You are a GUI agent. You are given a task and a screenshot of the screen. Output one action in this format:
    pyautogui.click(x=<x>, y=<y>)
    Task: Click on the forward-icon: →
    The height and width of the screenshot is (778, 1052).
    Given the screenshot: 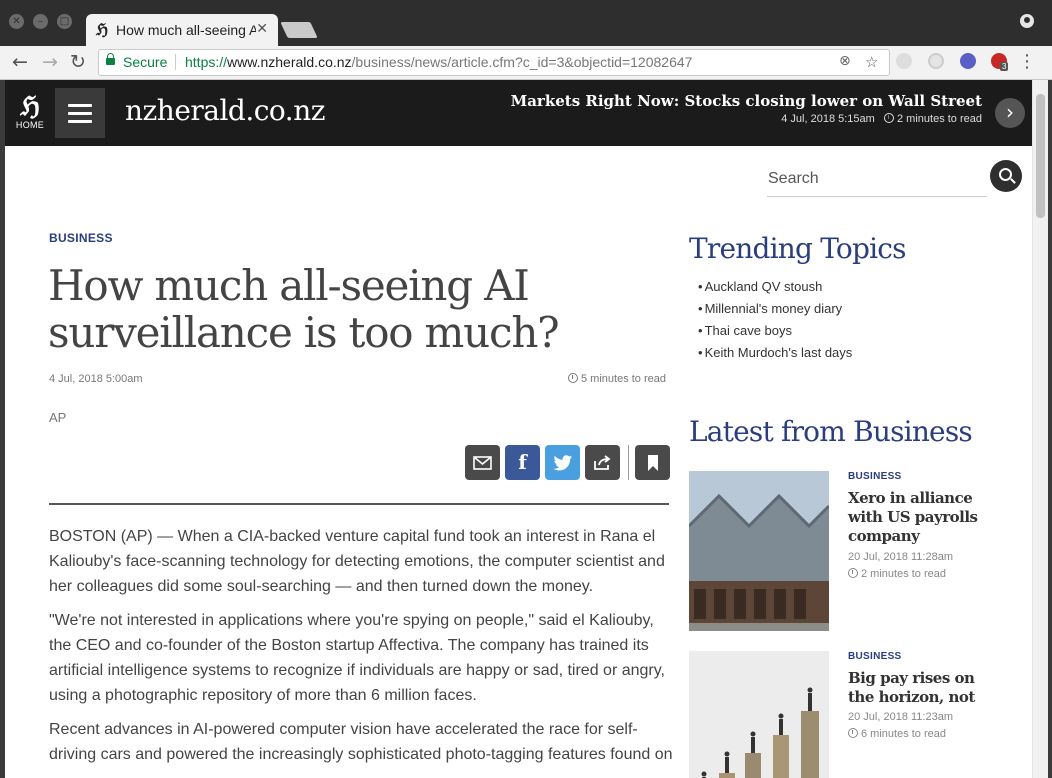 What is the action you would take?
    pyautogui.click(x=50, y=62)
    